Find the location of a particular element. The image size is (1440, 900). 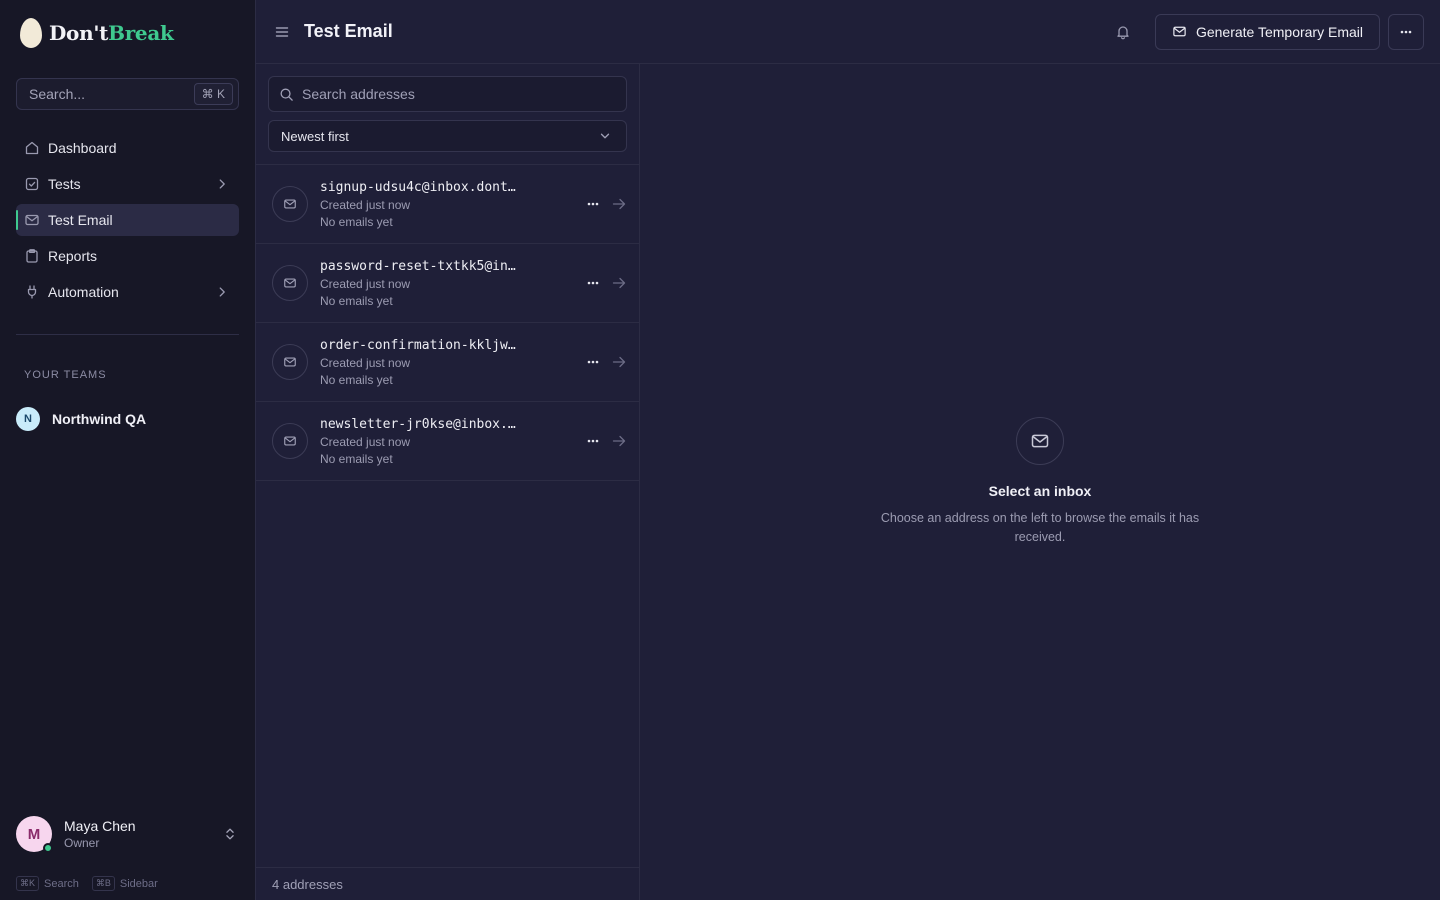

address-search is located at coordinates (447, 94).